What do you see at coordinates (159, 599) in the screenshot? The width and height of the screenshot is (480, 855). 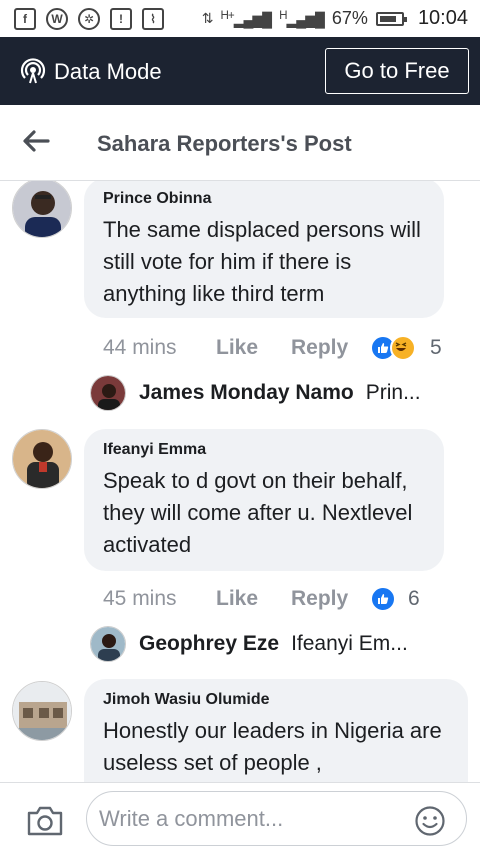 I see `comment-time: 45 mins` at bounding box center [159, 599].